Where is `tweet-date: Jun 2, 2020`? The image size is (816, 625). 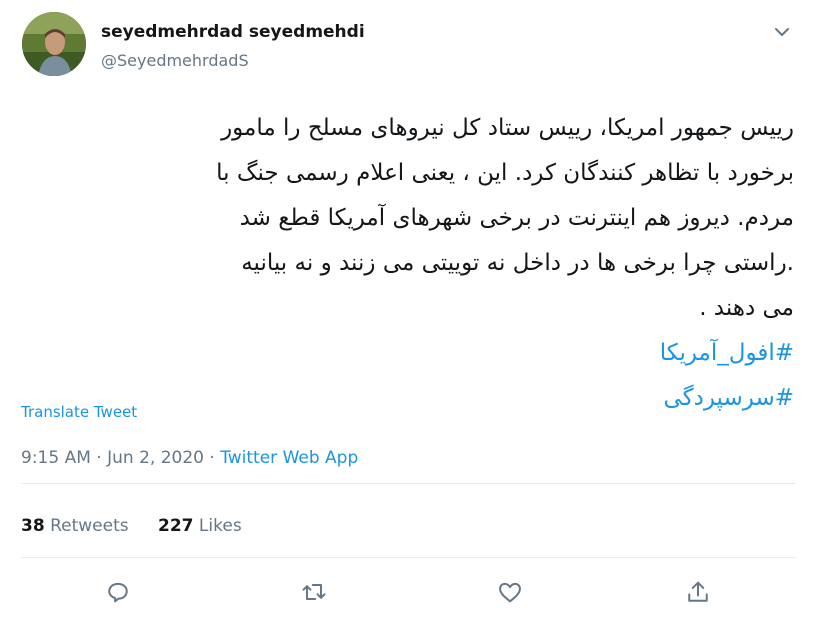
tweet-date: Jun 2, 2020 is located at coordinates (155, 458).